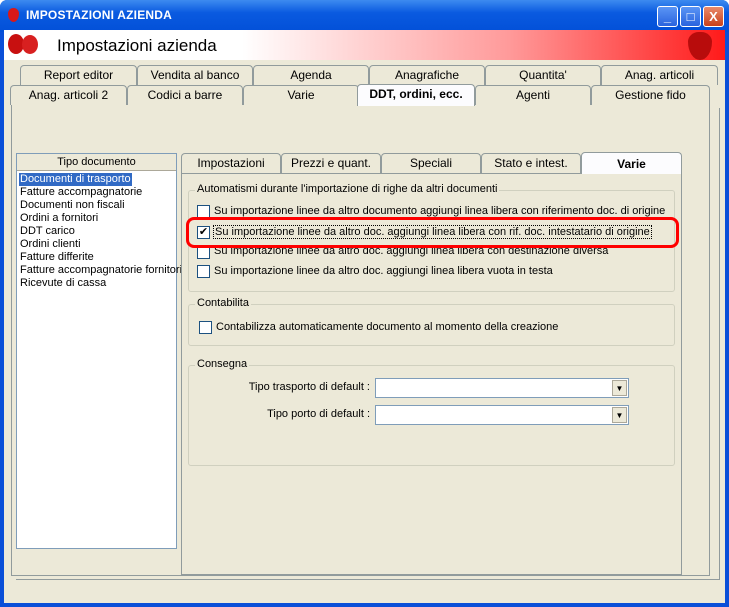 The width and height of the screenshot is (729, 607). I want to click on tab-ddt-ordini: DDT, ordini, ecc., so click(416, 95).